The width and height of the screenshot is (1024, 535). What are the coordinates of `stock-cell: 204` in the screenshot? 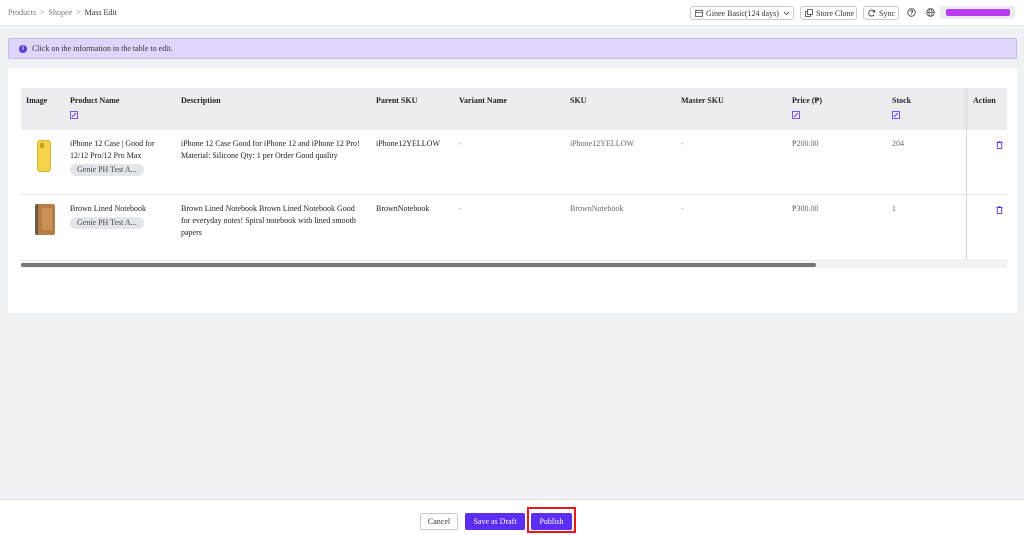 It's located at (898, 144).